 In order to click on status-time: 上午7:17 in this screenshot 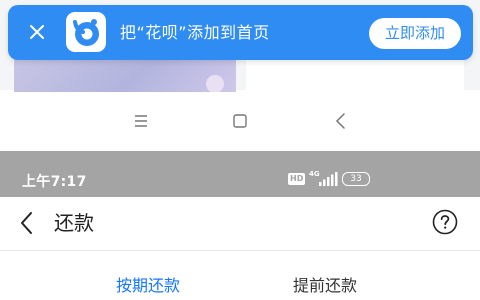, I will do `click(54, 182)`.